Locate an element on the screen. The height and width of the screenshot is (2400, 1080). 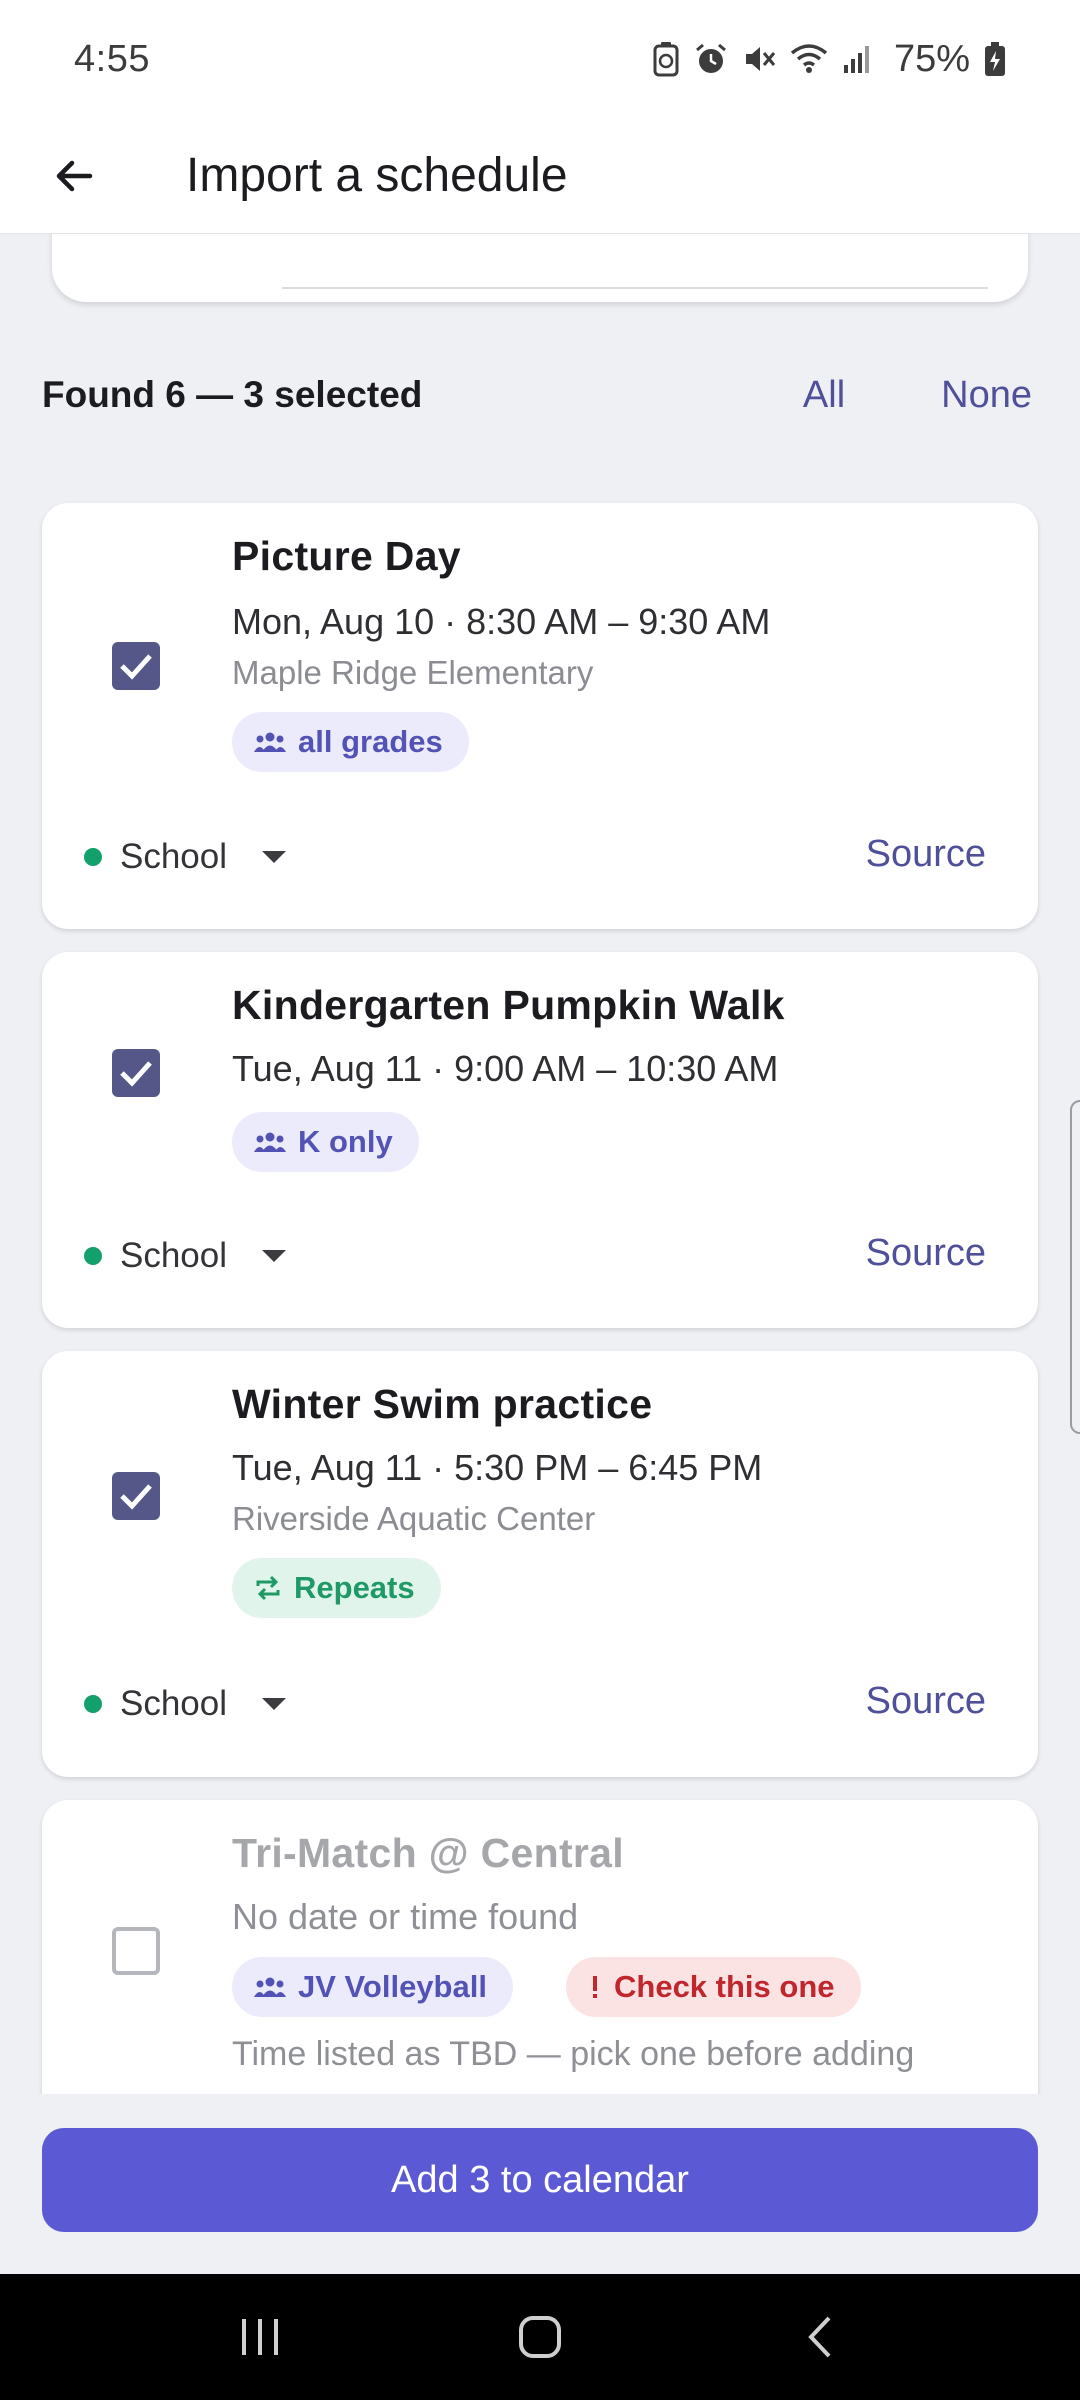
warning-chip: Check this one is located at coordinates (713, 1987).